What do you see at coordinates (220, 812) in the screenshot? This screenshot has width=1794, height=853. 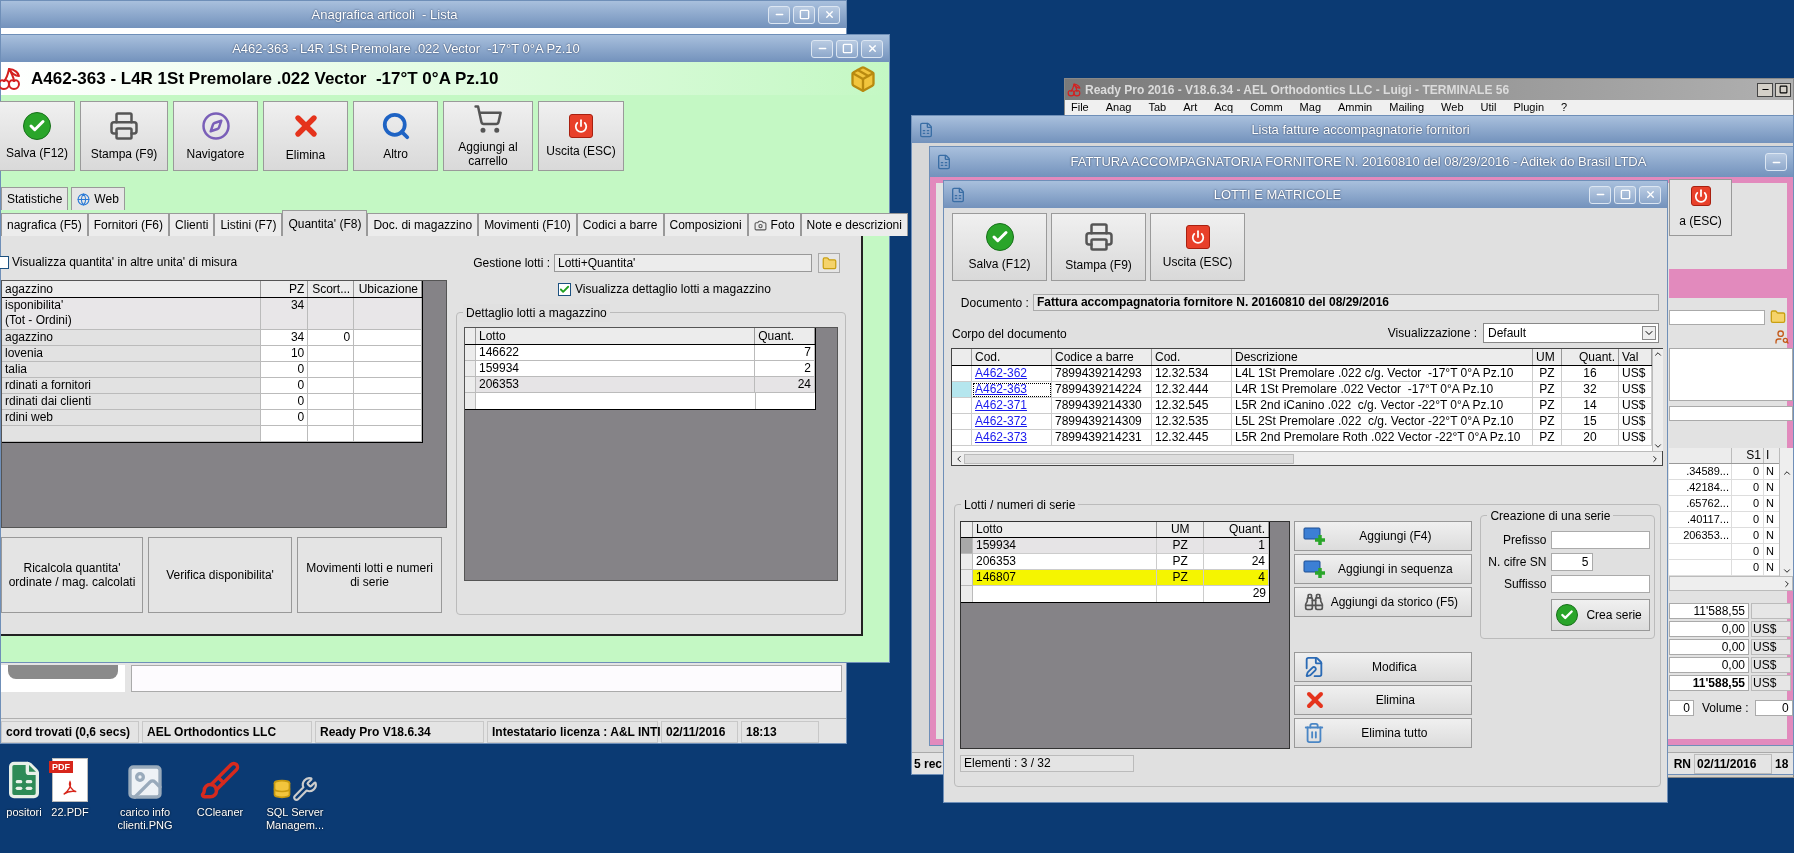 I see `icon-label: CCleaner` at bounding box center [220, 812].